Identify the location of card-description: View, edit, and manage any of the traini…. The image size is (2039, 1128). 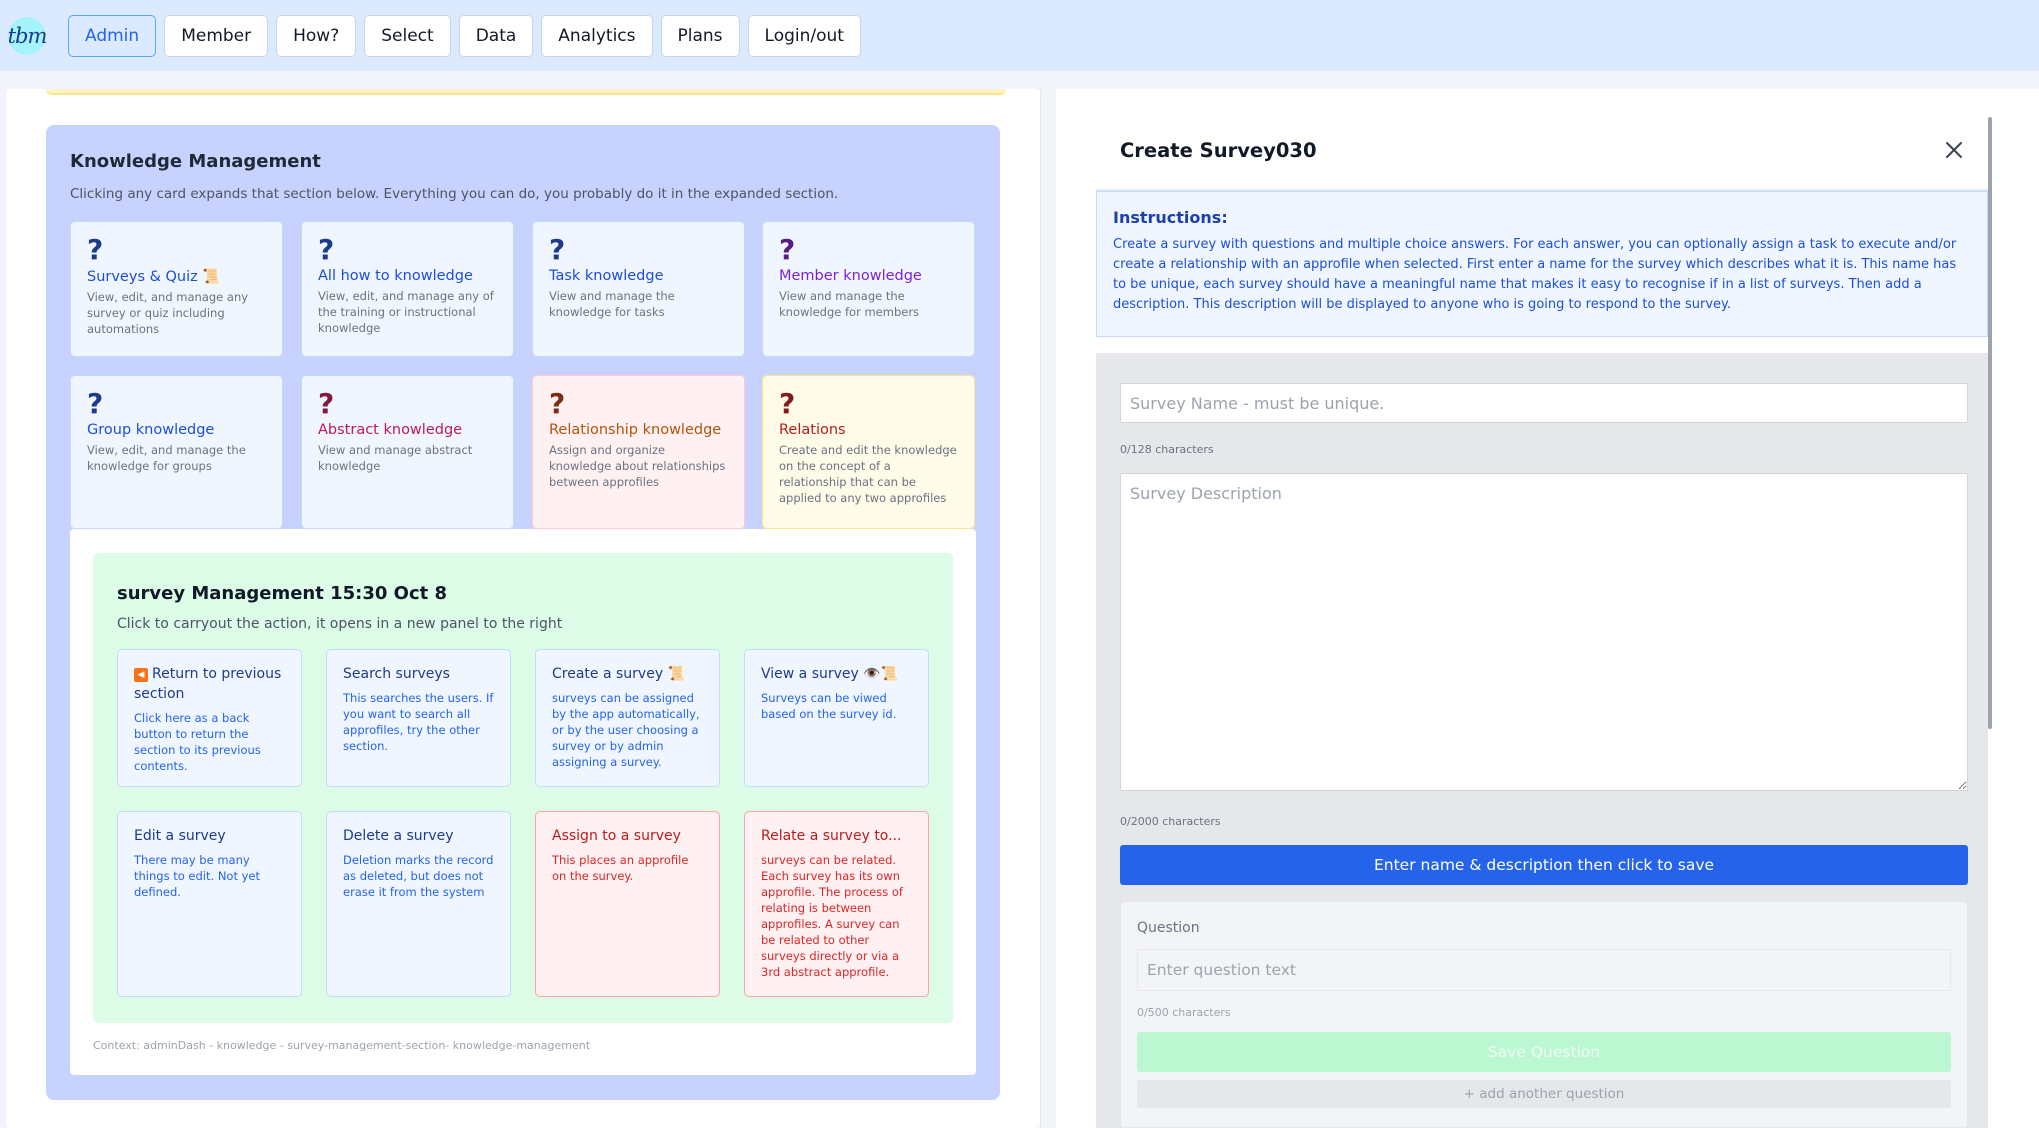
(406, 312).